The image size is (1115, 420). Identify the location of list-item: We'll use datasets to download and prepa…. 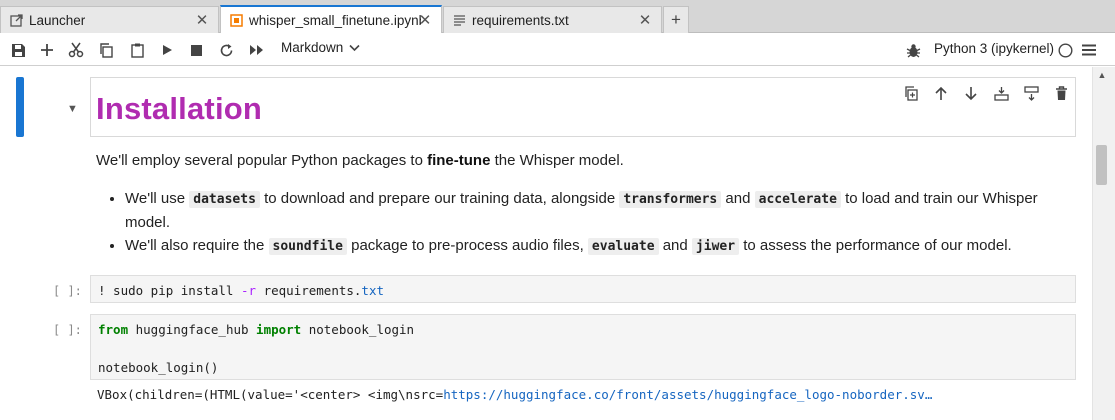
(590, 210).